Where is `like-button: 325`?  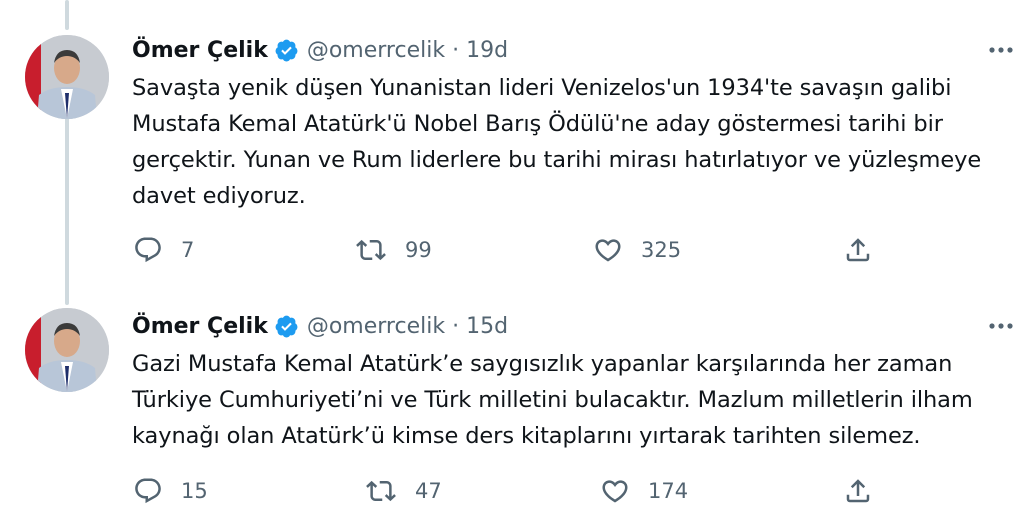 like-button: 325 is located at coordinates (637, 250).